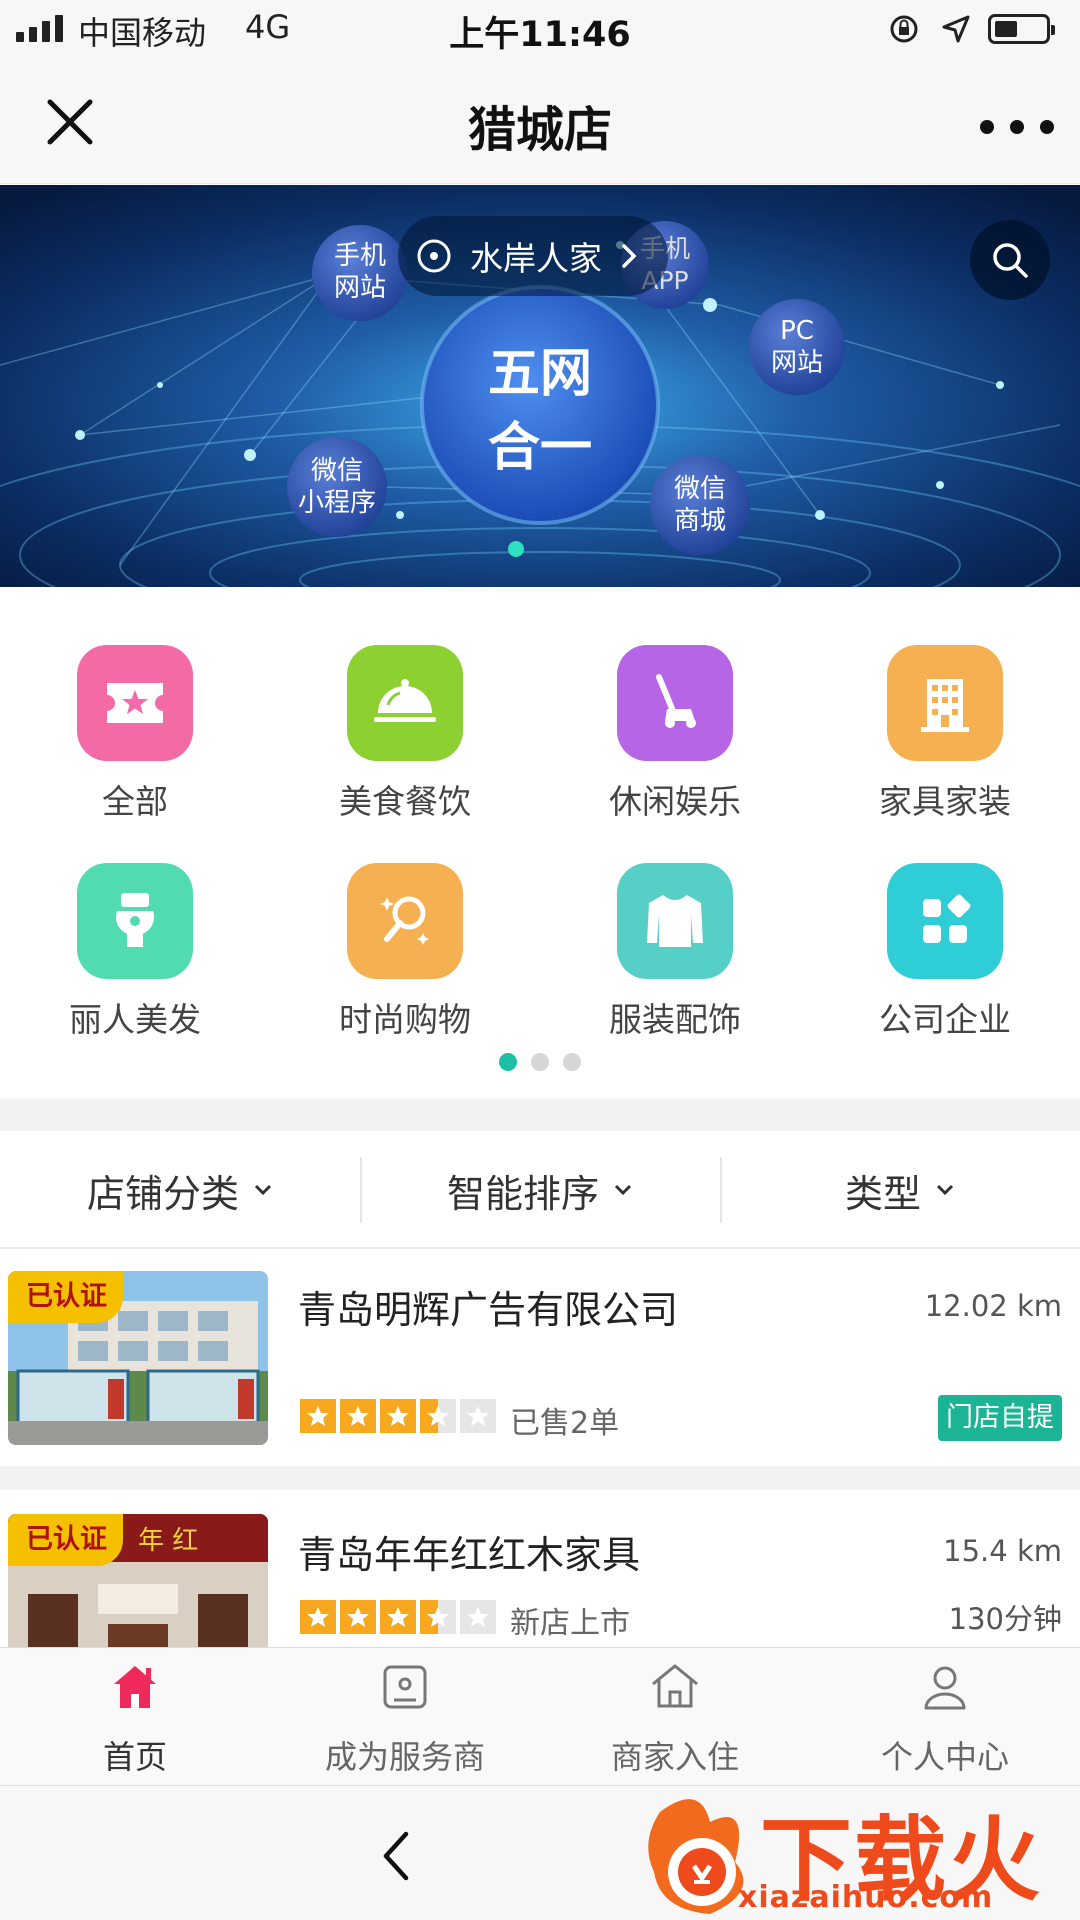  I want to click on filter-label: 智能排序, so click(522, 1193).